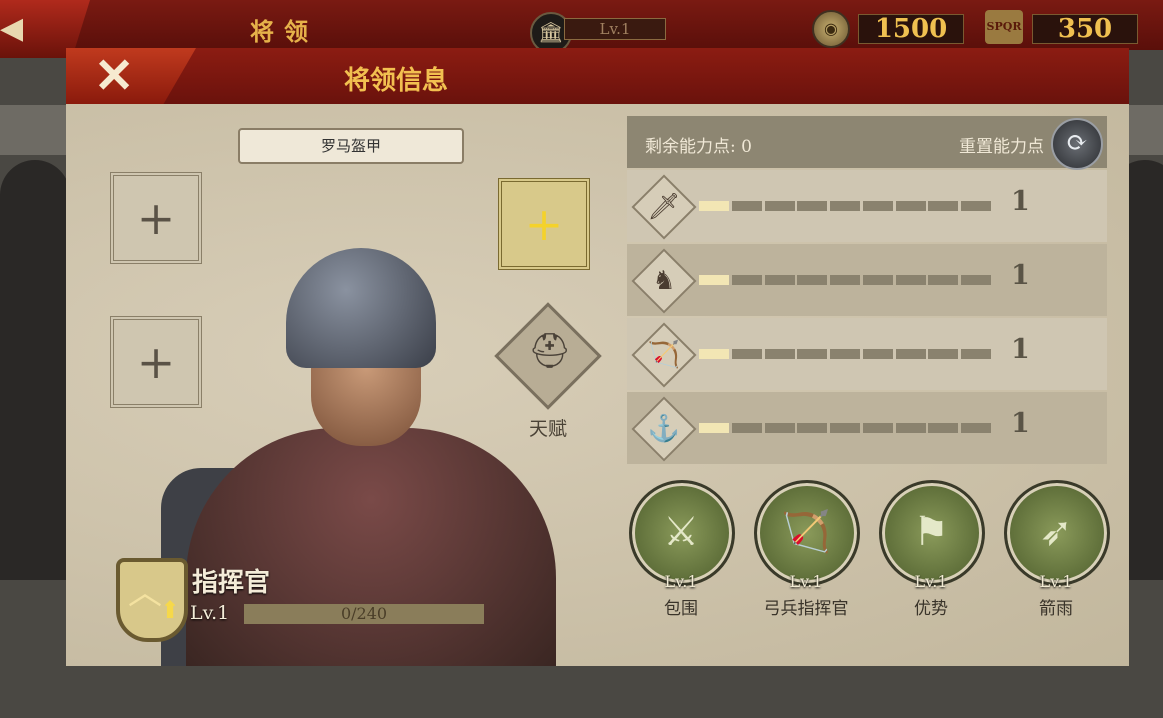 The image size is (1163, 718). I want to click on helmet-icon: ⛑, so click(550, 351).